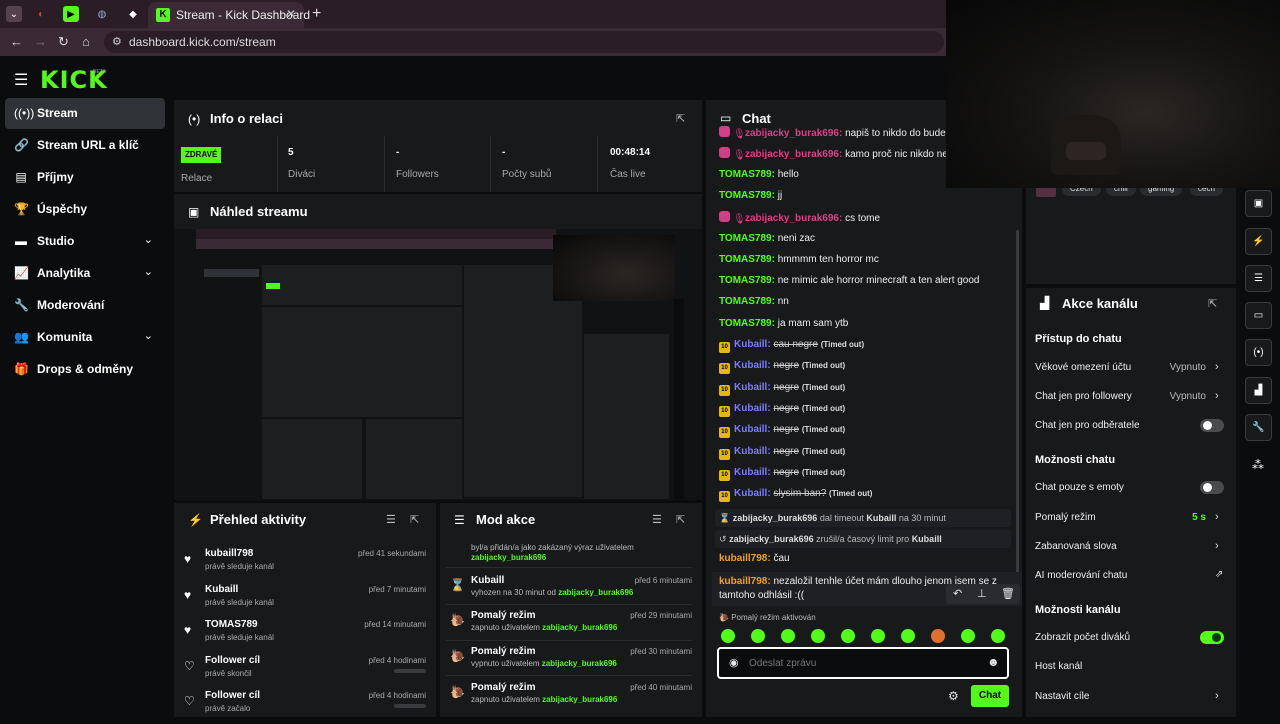 The height and width of the screenshot is (724, 1280). Describe the element at coordinates (85, 369) in the screenshot. I see `sidebar-item-drops: 🎁 Drops & odměny` at that location.